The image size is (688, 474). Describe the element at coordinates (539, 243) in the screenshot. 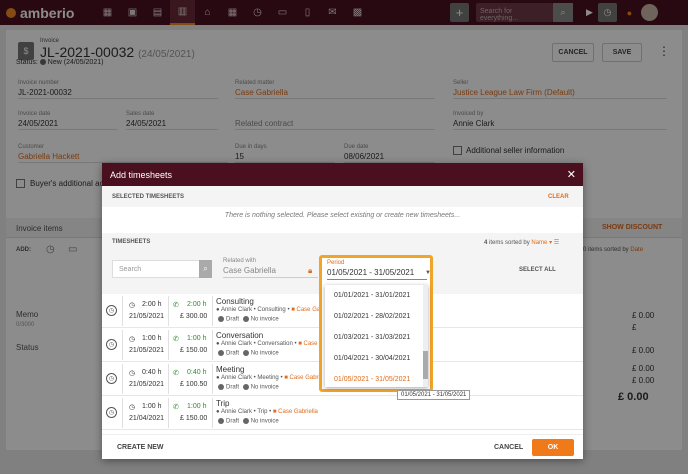

I see `sort-field-button: Name` at that location.